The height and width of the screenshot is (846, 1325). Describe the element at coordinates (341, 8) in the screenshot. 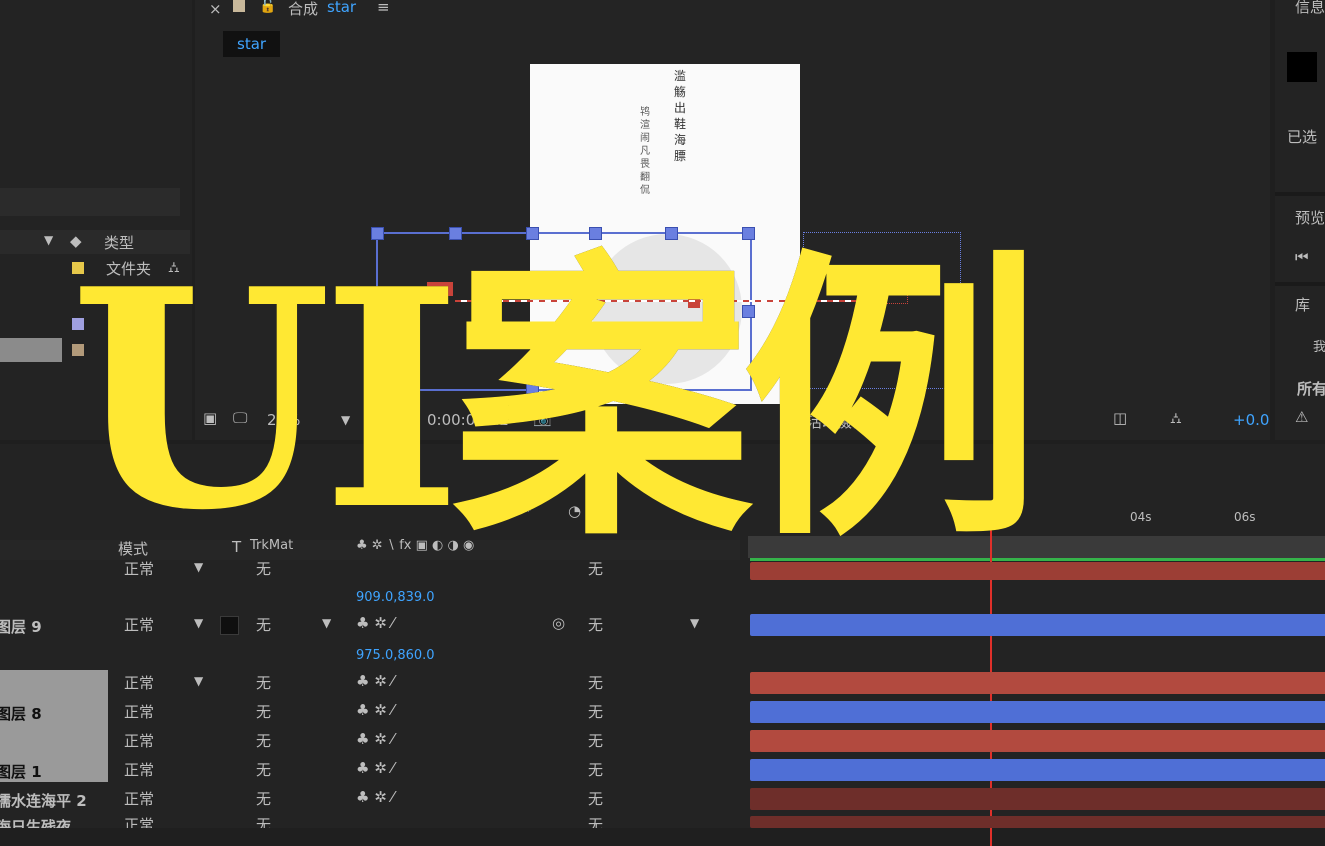

I see `comp-title-name: star` at that location.